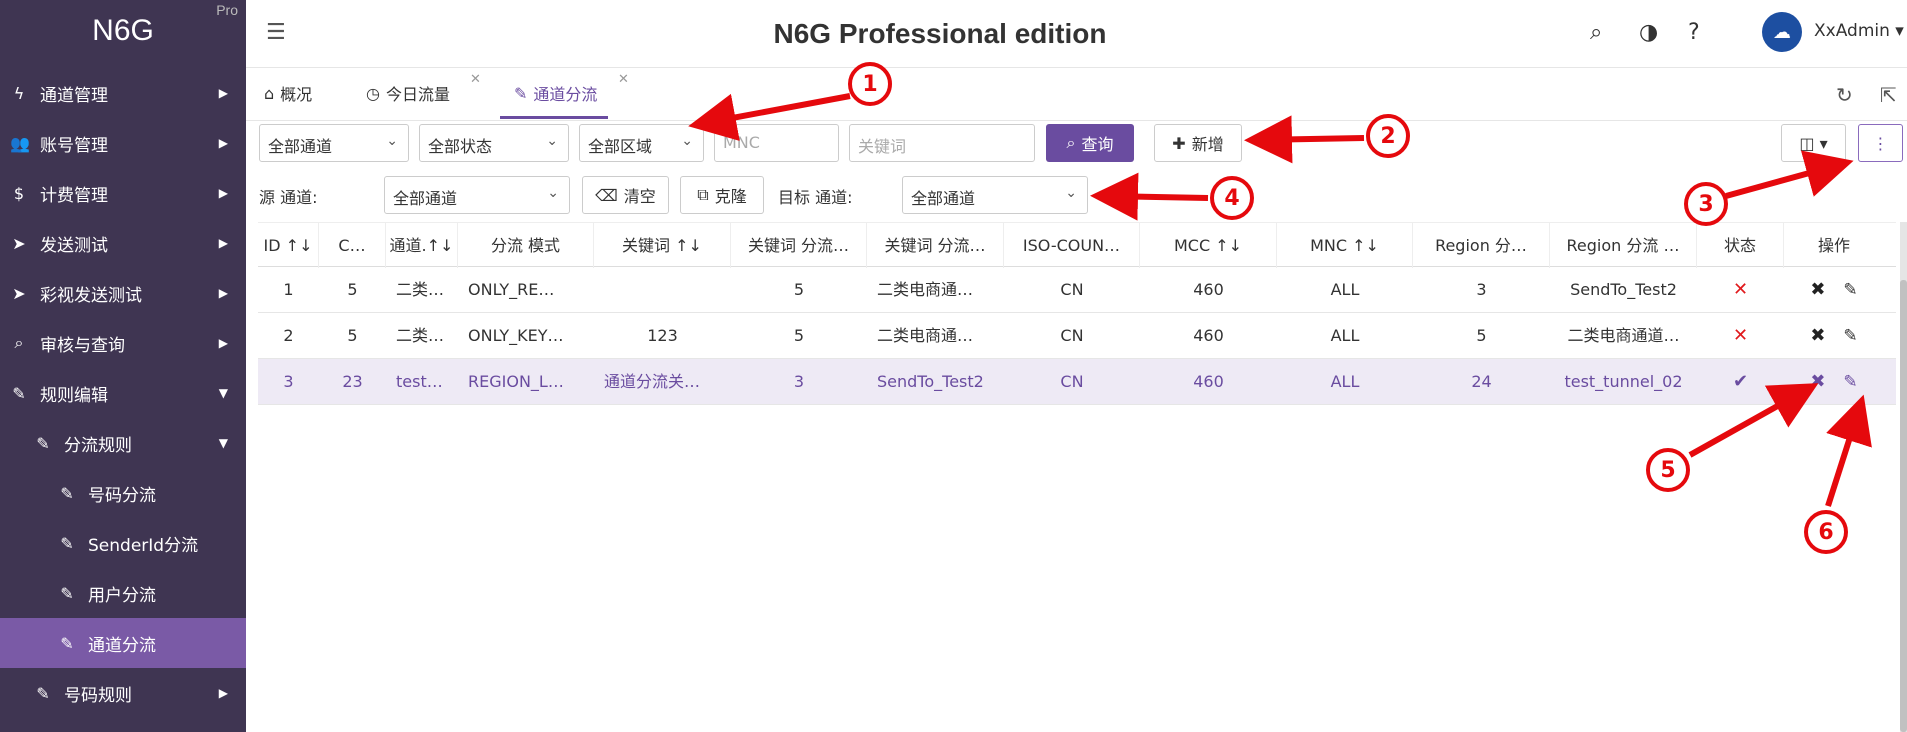 This screenshot has width=1907, height=732. I want to click on column-header: MCC ↑↓, so click(1208, 245).